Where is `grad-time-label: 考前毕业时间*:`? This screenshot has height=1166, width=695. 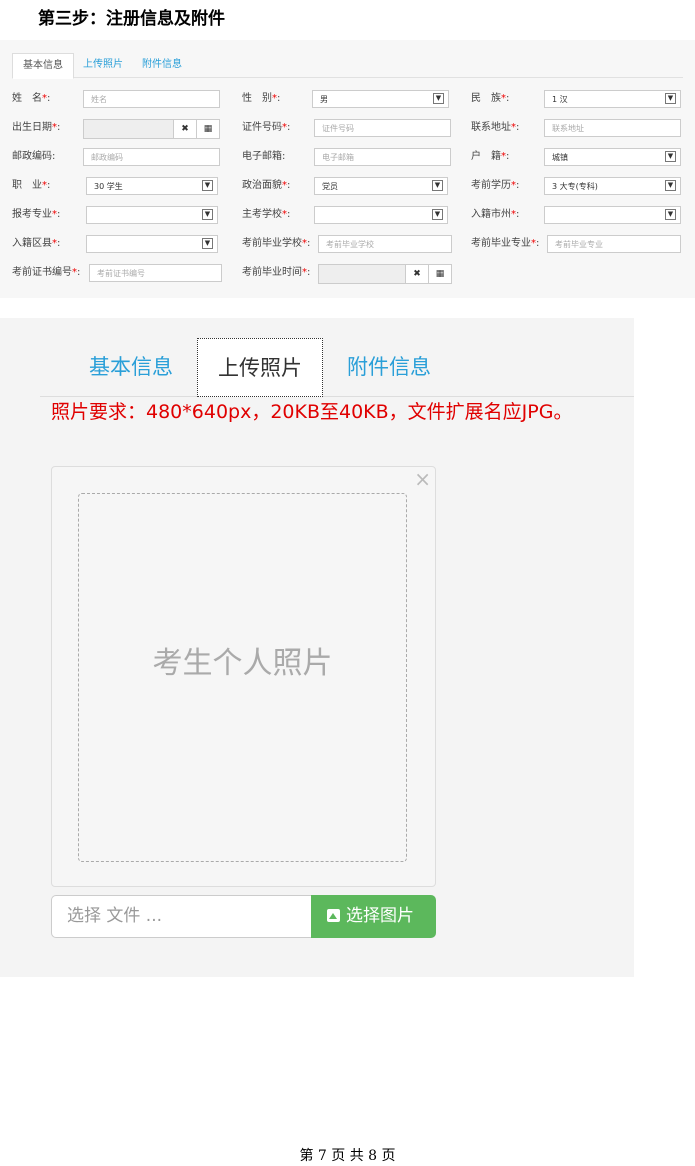 grad-time-label: 考前毕业时间*: is located at coordinates (276, 272).